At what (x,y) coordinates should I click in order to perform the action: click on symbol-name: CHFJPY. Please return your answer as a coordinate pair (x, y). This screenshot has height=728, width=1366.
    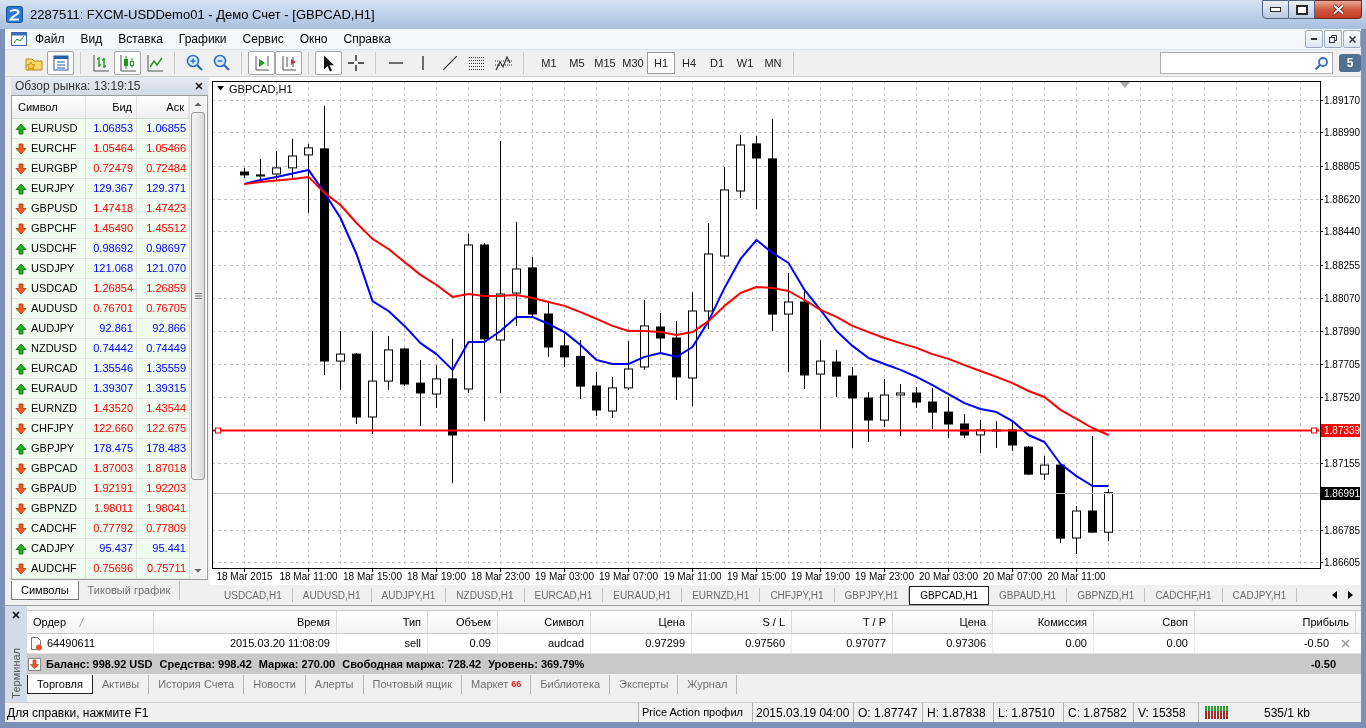
    Looking at the image, I should click on (52, 428).